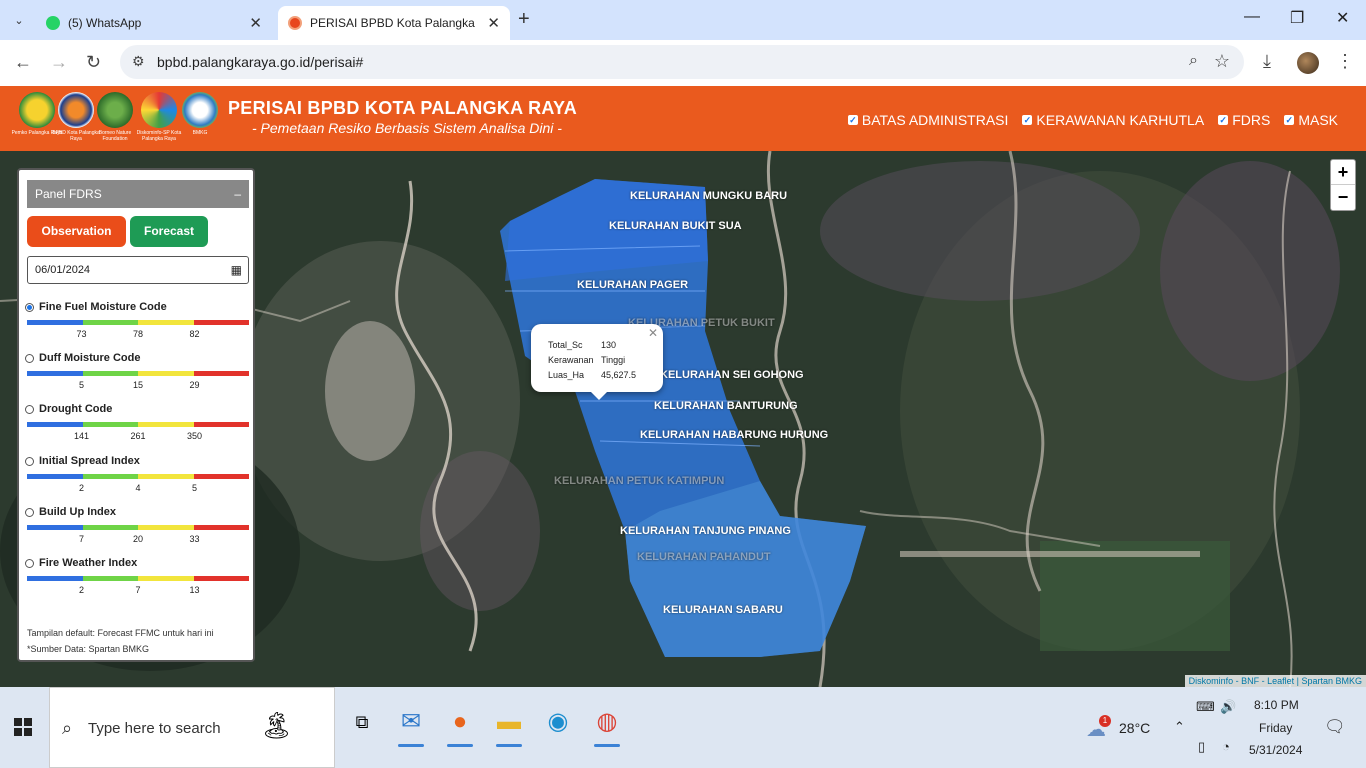  I want to click on index-label: Duff Moisture Code, so click(90, 358).